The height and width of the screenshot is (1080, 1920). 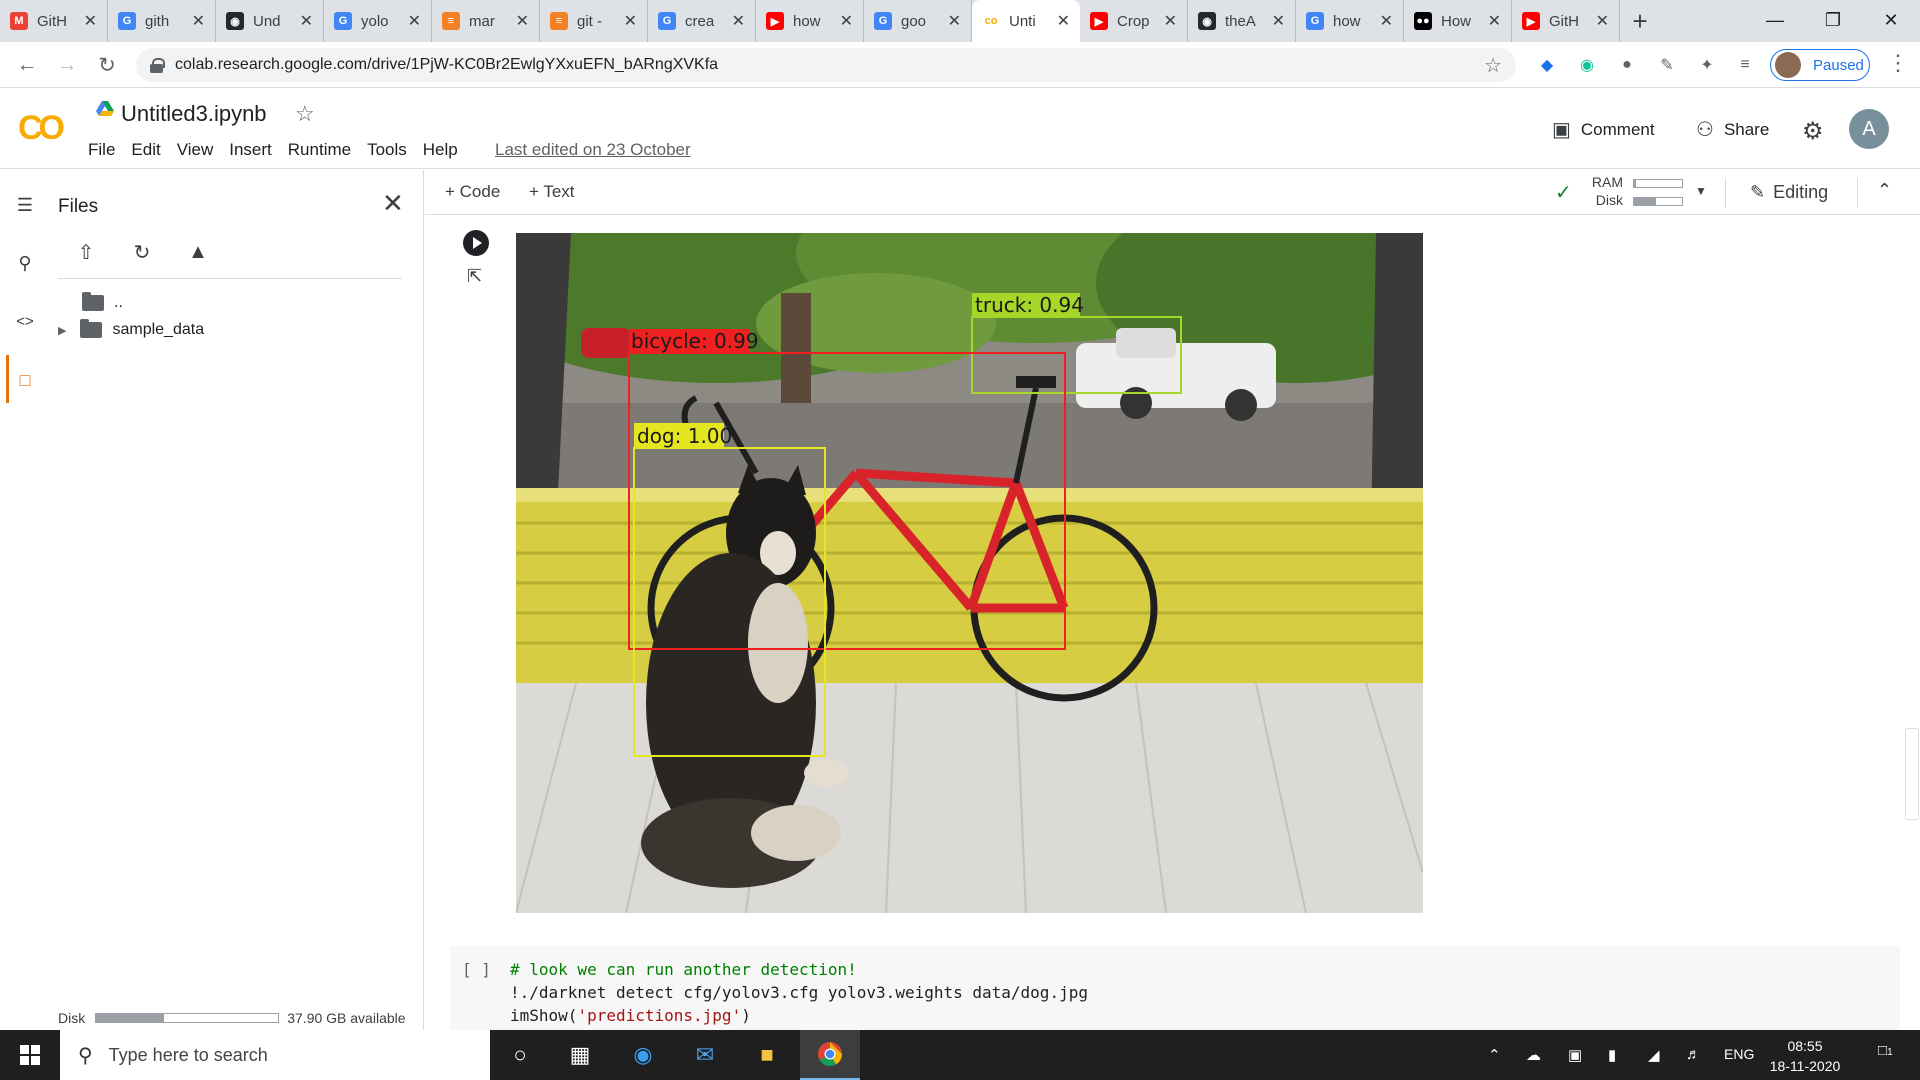 I want to click on chrome-icon, so click(x=830, y=1055).